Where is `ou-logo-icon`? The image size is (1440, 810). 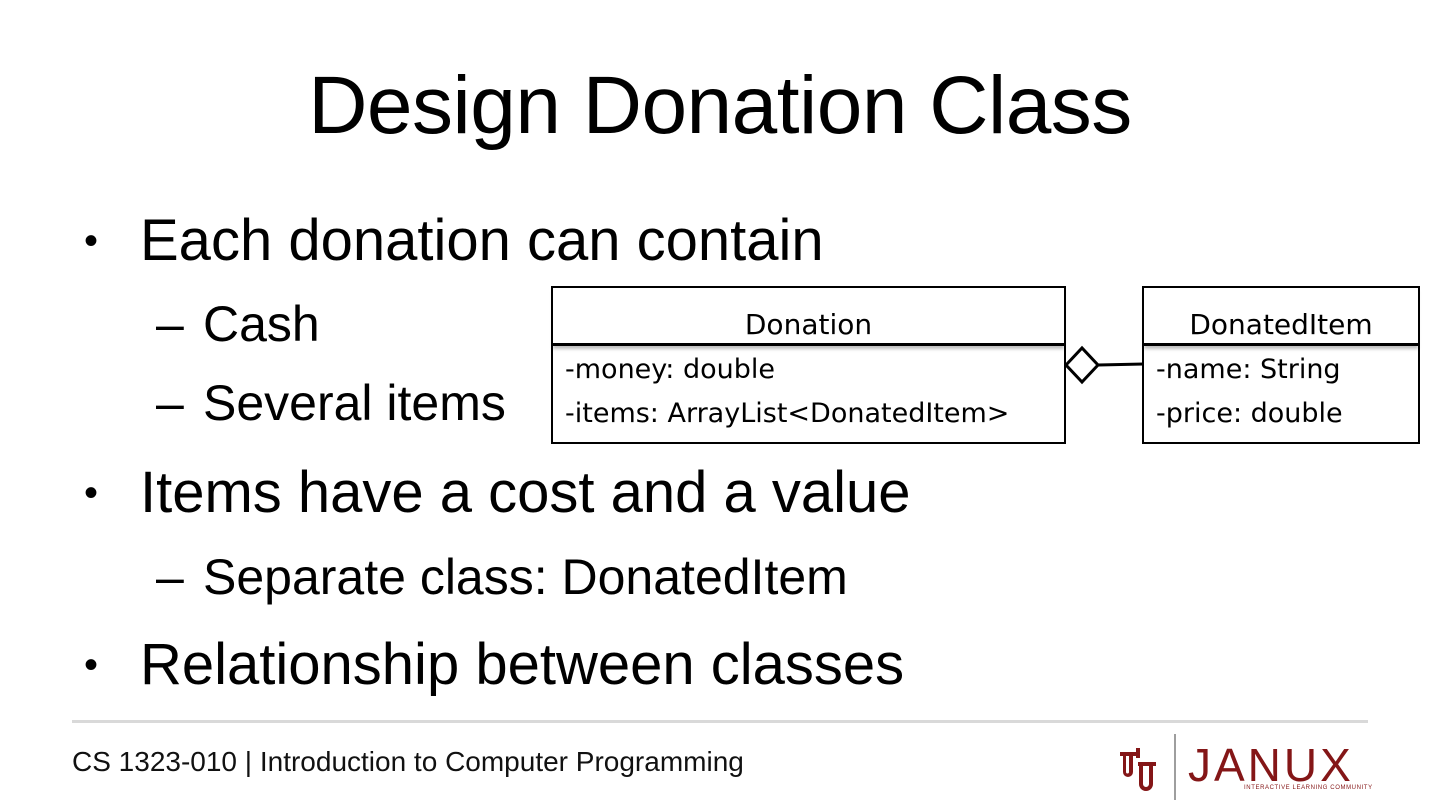 ou-logo-icon is located at coordinates (1138, 769).